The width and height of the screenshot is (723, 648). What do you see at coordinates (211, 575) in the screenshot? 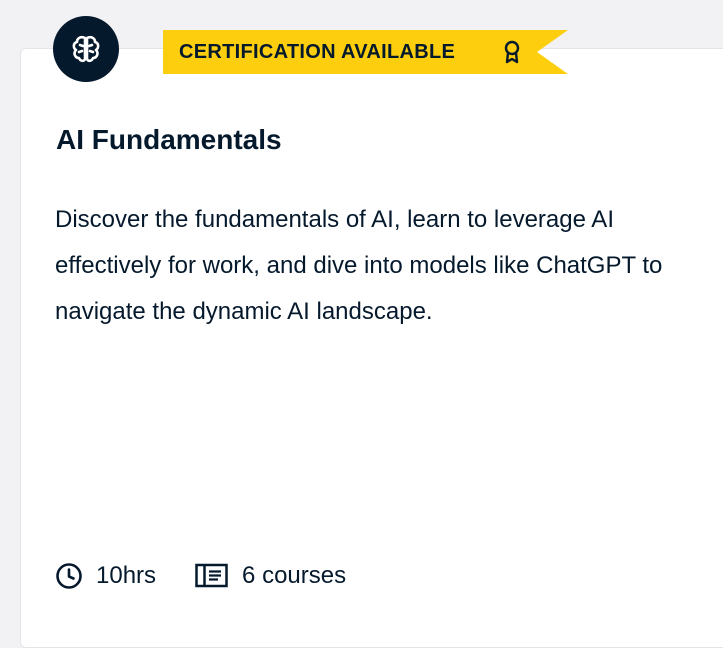
I see `courses-icon` at bounding box center [211, 575].